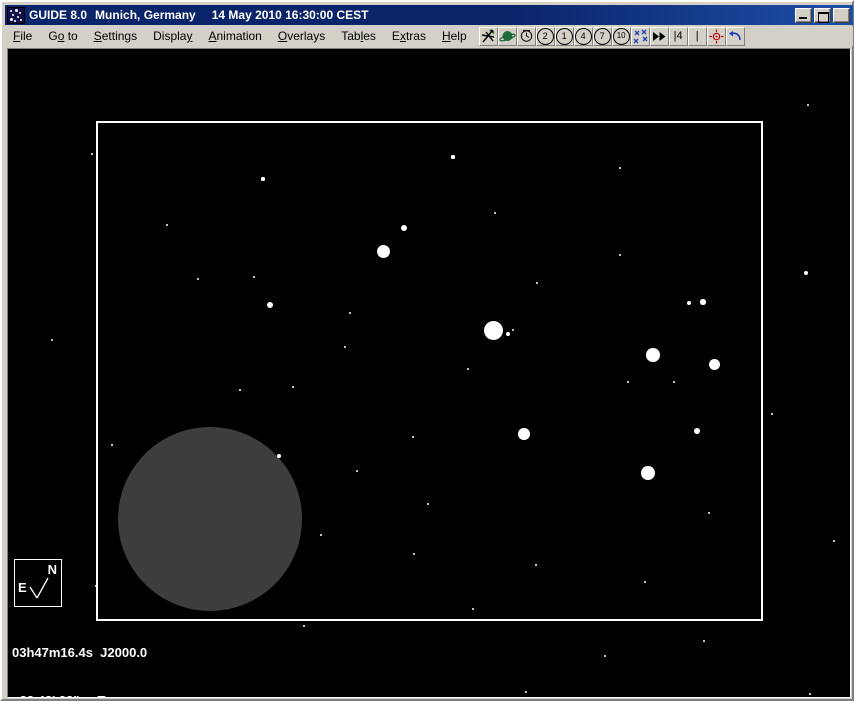 The image size is (854, 701). Describe the element at coordinates (358, 36) in the screenshot. I see `menu-item-tables: Tables` at that location.